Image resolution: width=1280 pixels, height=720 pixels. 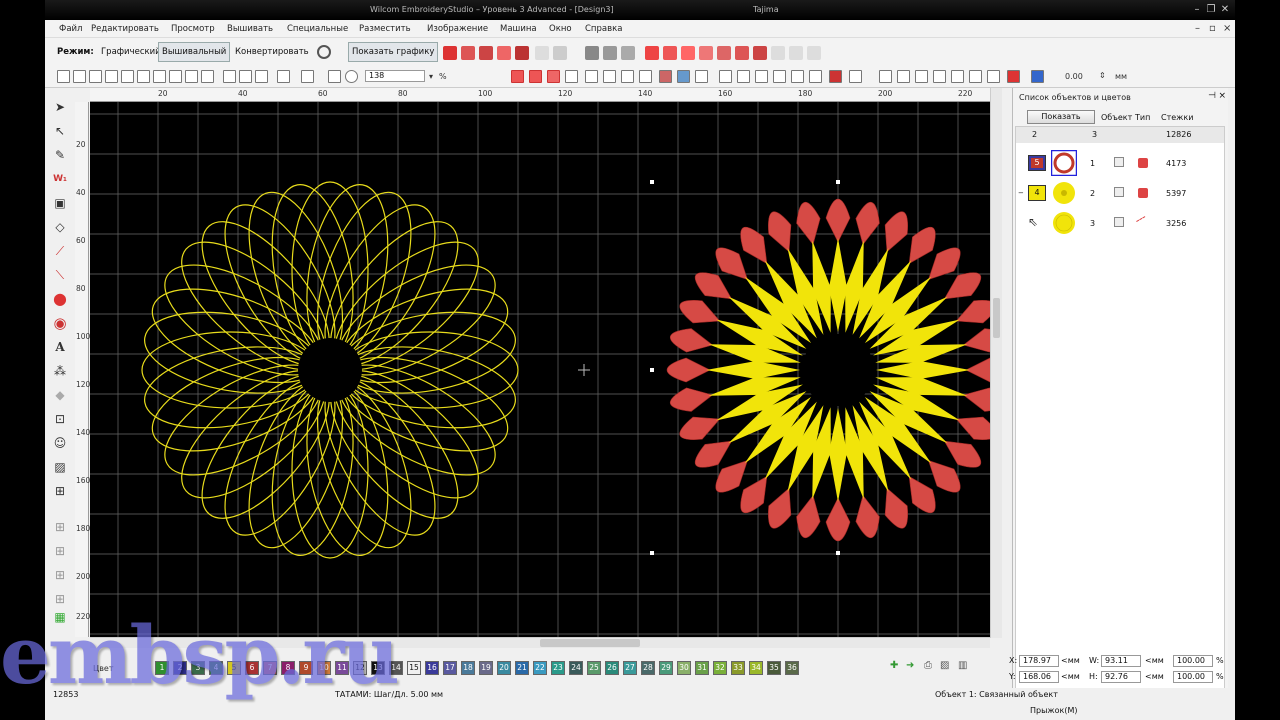 I want to click on arrow-icon: ➜, so click(x=910, y=665).